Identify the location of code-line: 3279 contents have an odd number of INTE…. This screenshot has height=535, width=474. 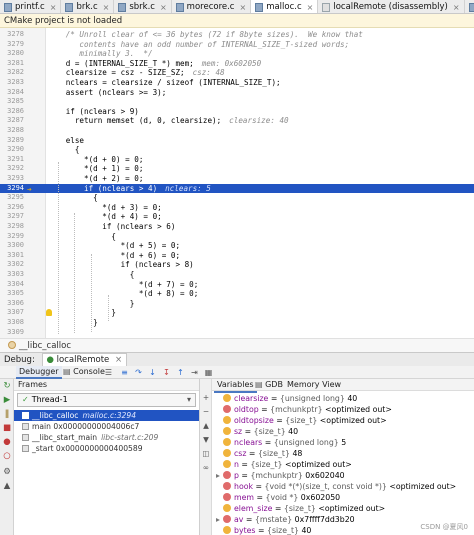
(237, 45).